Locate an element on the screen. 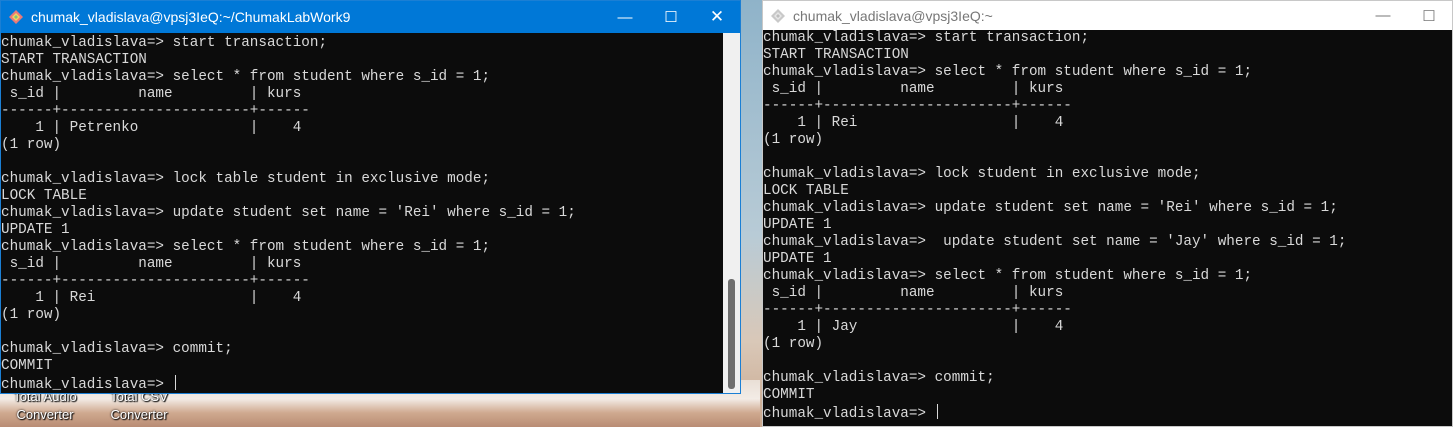 Image resolution: width=1453 pixels, height=427 pixels. terminal-line: 1 | Jay | 4 is located at coordinates (913, 327).